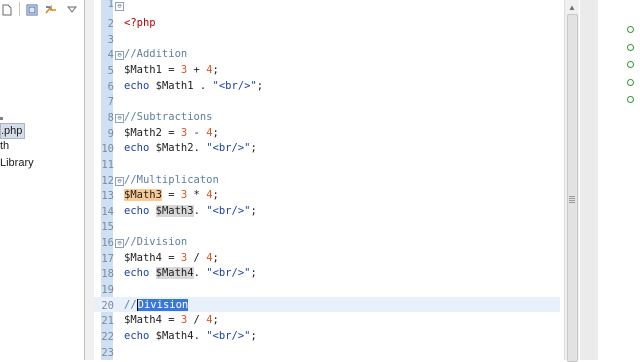  I want to click on line-number: 6, so click(110, 86).